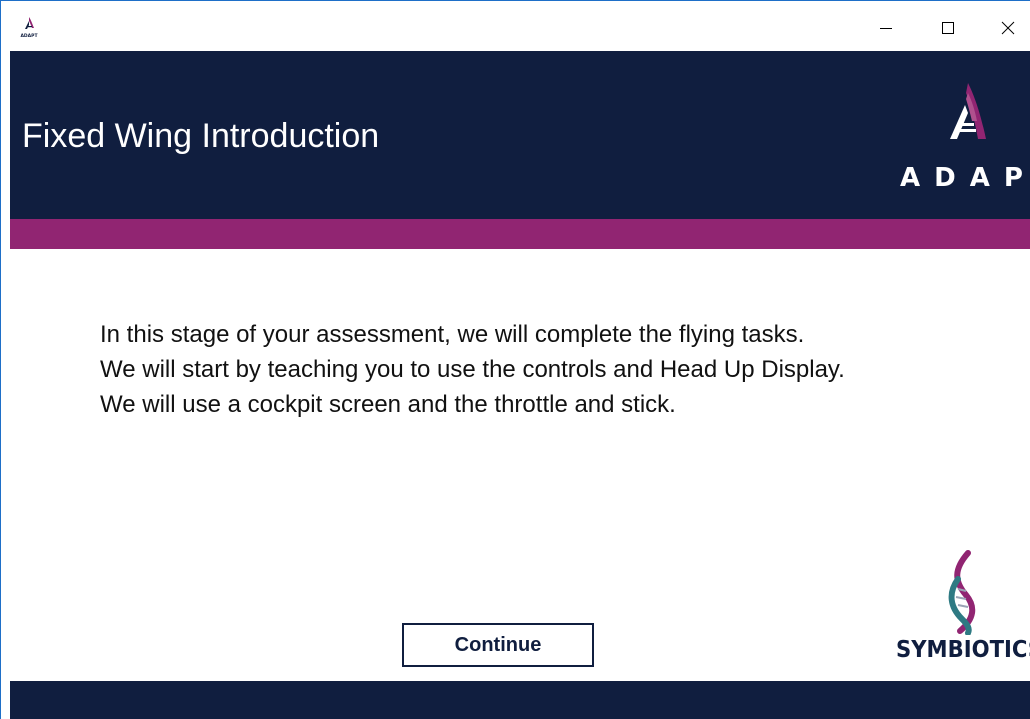 Image resolution: width=1030 pixels, height=719 pixels. I want to click on close-button, so click(1007, 28).